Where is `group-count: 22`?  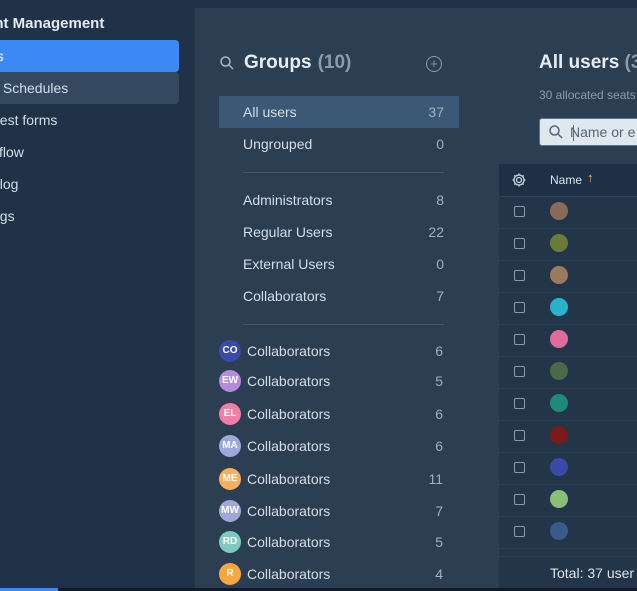 group-count: 22 is located at coordinates (436, 232).